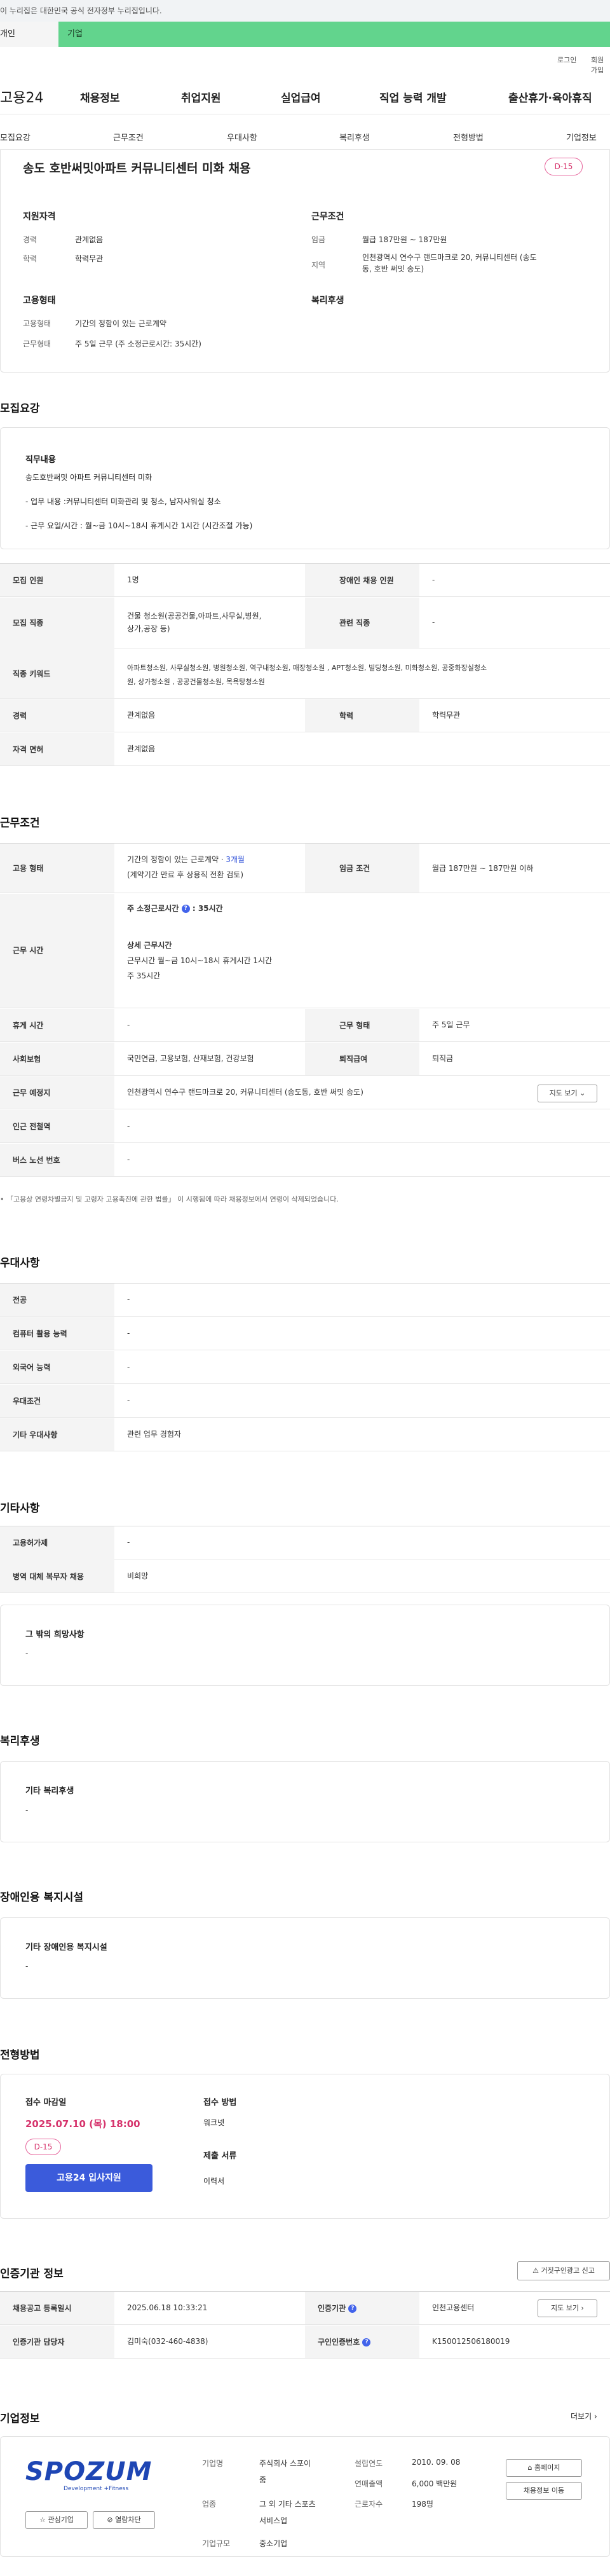 This screenshot has height=2576, width=610. I want to click on other-wishes-value: -, so click(27, 1654).